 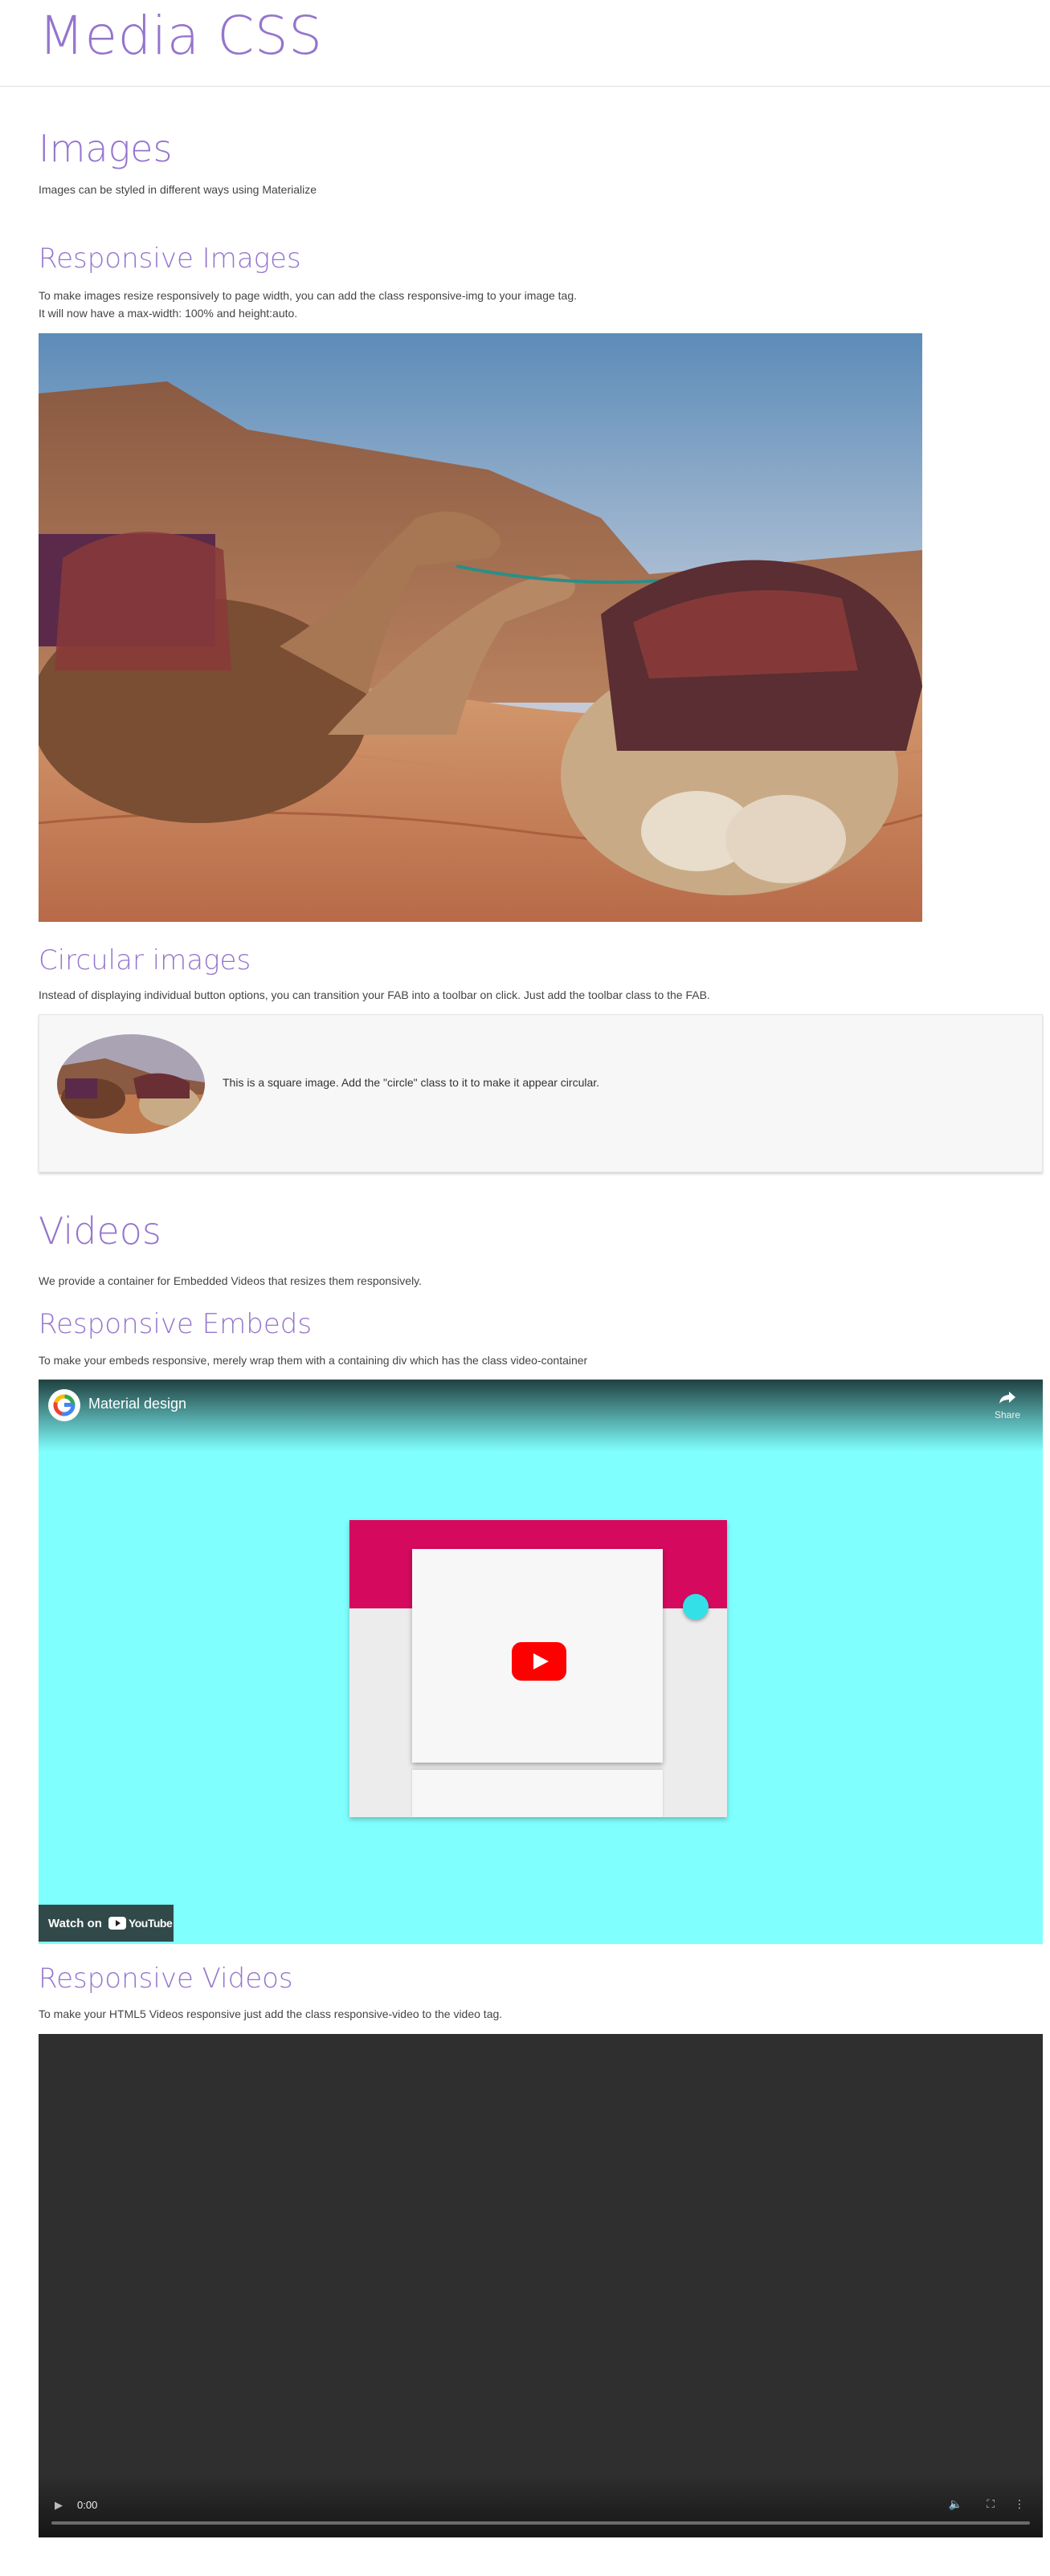 What do you see at coordinates (541, 2505) in the screenshot?
I see `video-controls: ▶ 0:00 🔈 ⛶ ⋮` at bounding box center [541, 2505].